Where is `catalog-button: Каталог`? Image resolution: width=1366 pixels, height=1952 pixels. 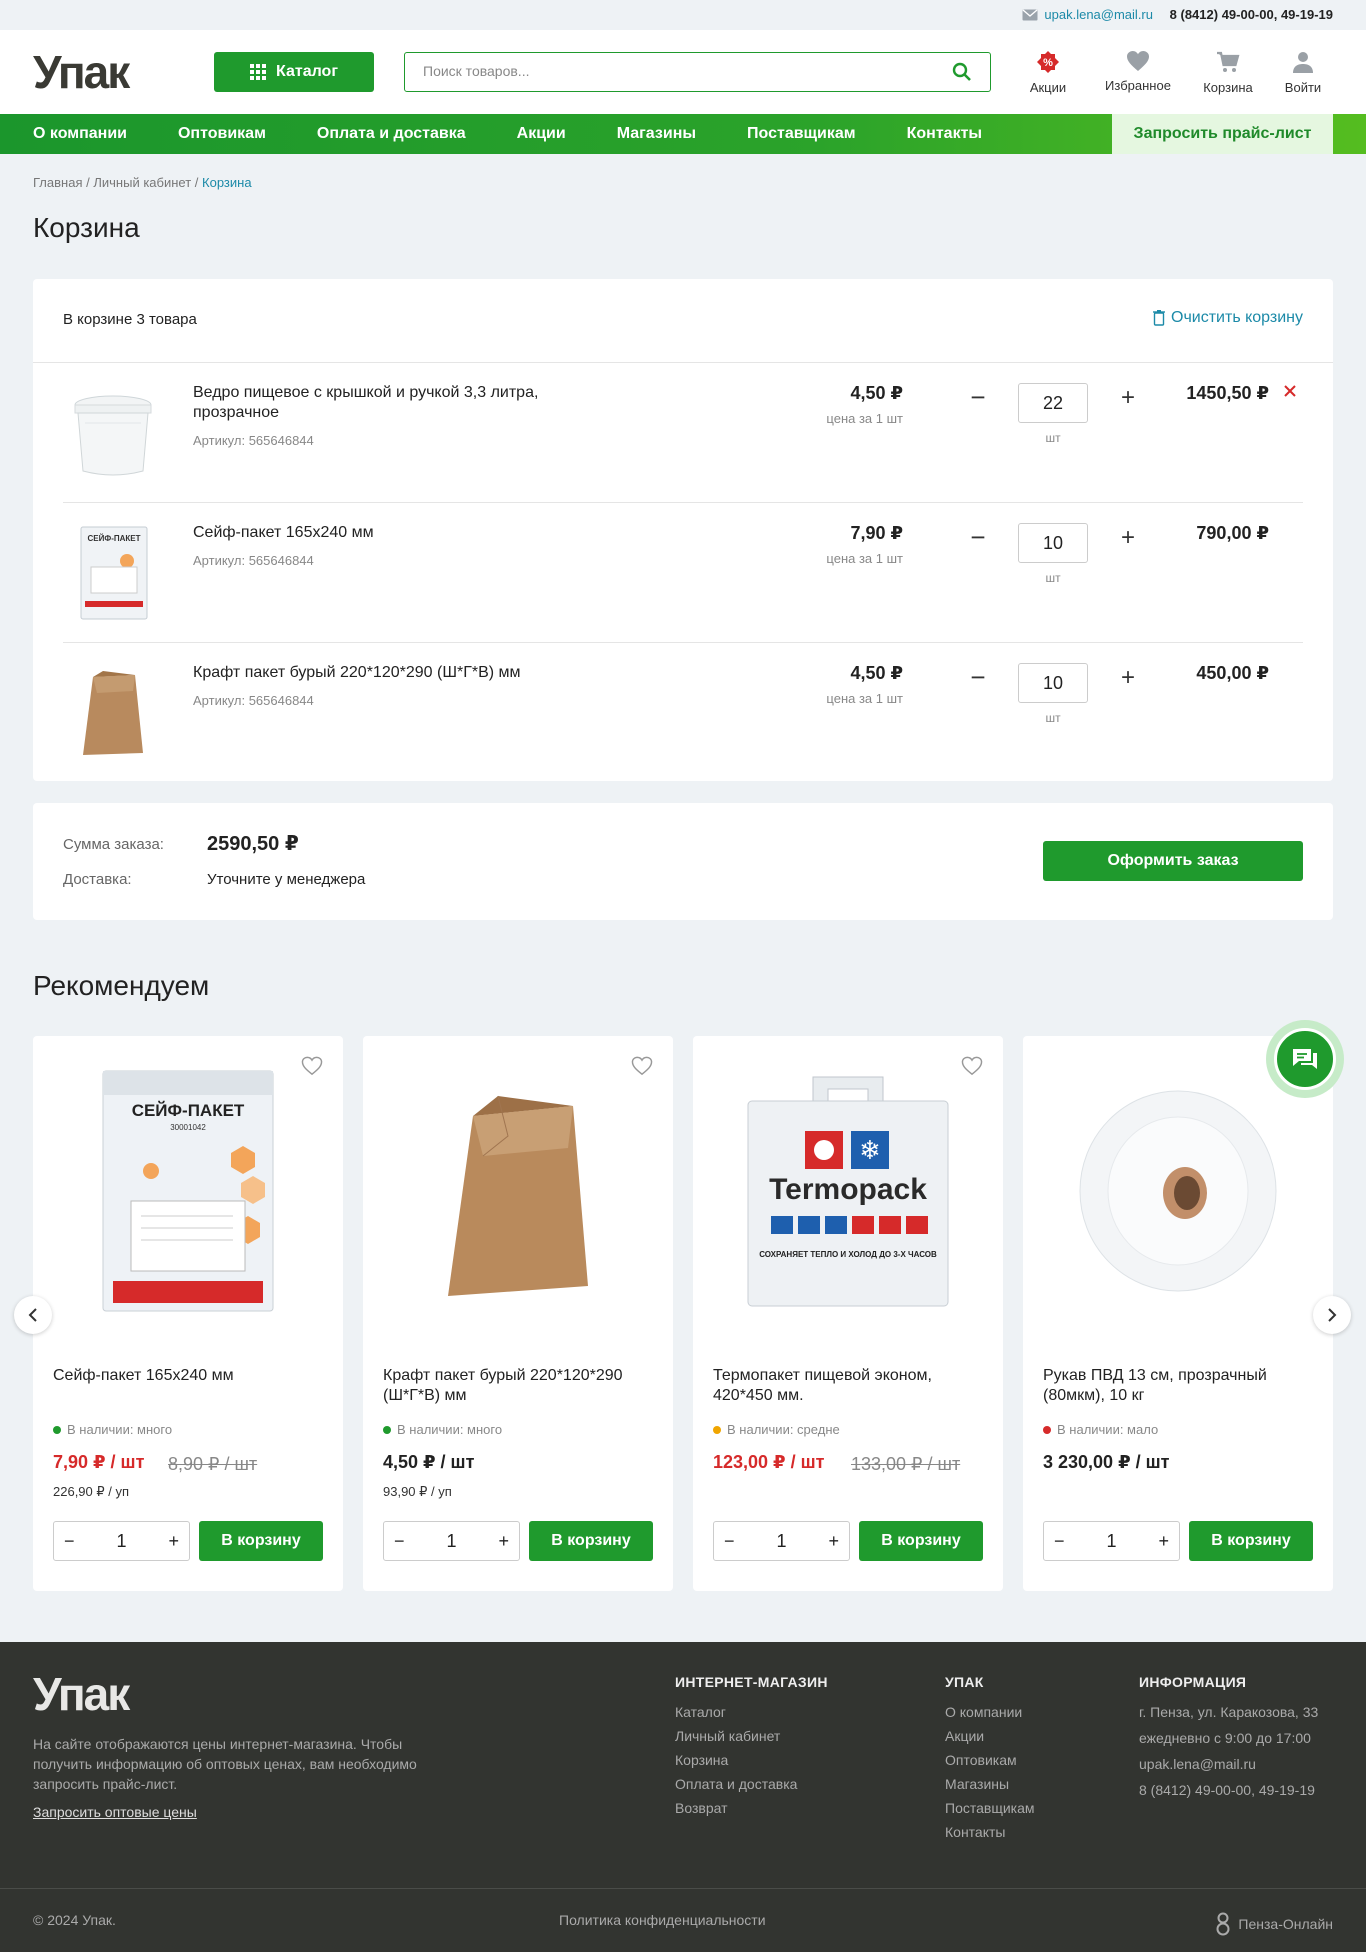 catalog-button: Каталог is located at coordinates (294, 72).